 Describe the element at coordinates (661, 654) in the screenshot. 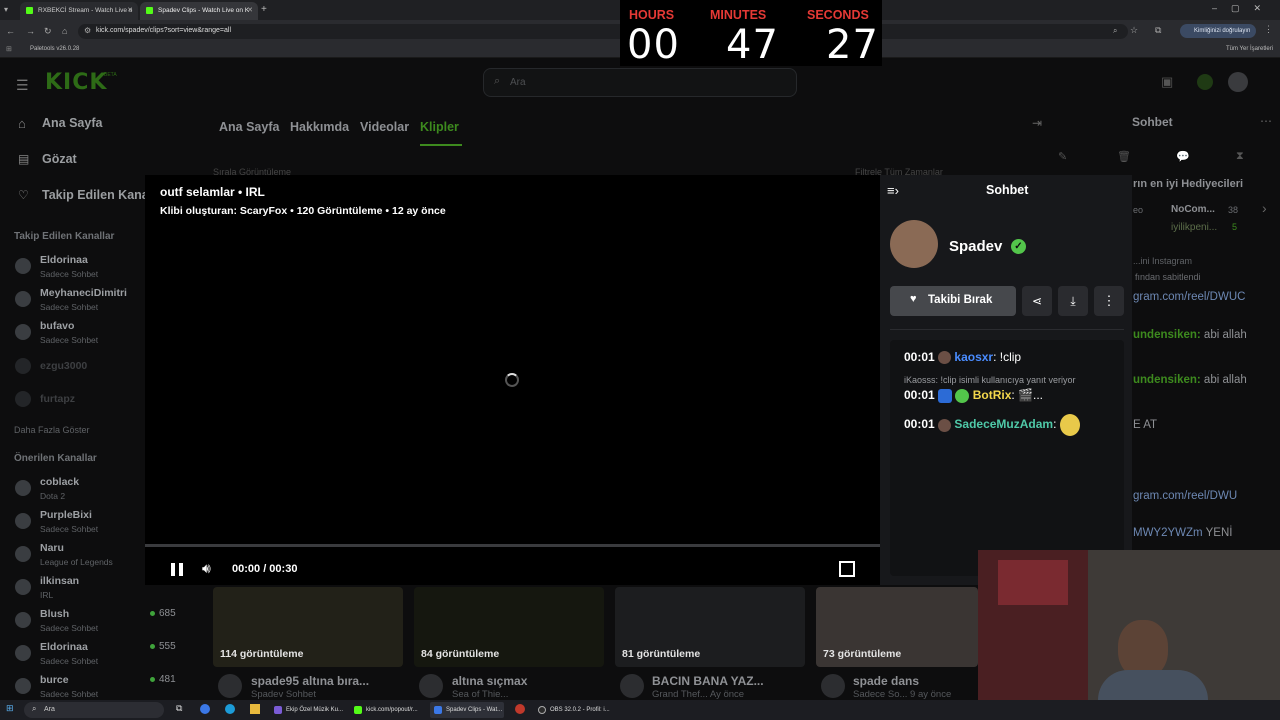

I see `clip-views: 81 görüntüleme` at that location.